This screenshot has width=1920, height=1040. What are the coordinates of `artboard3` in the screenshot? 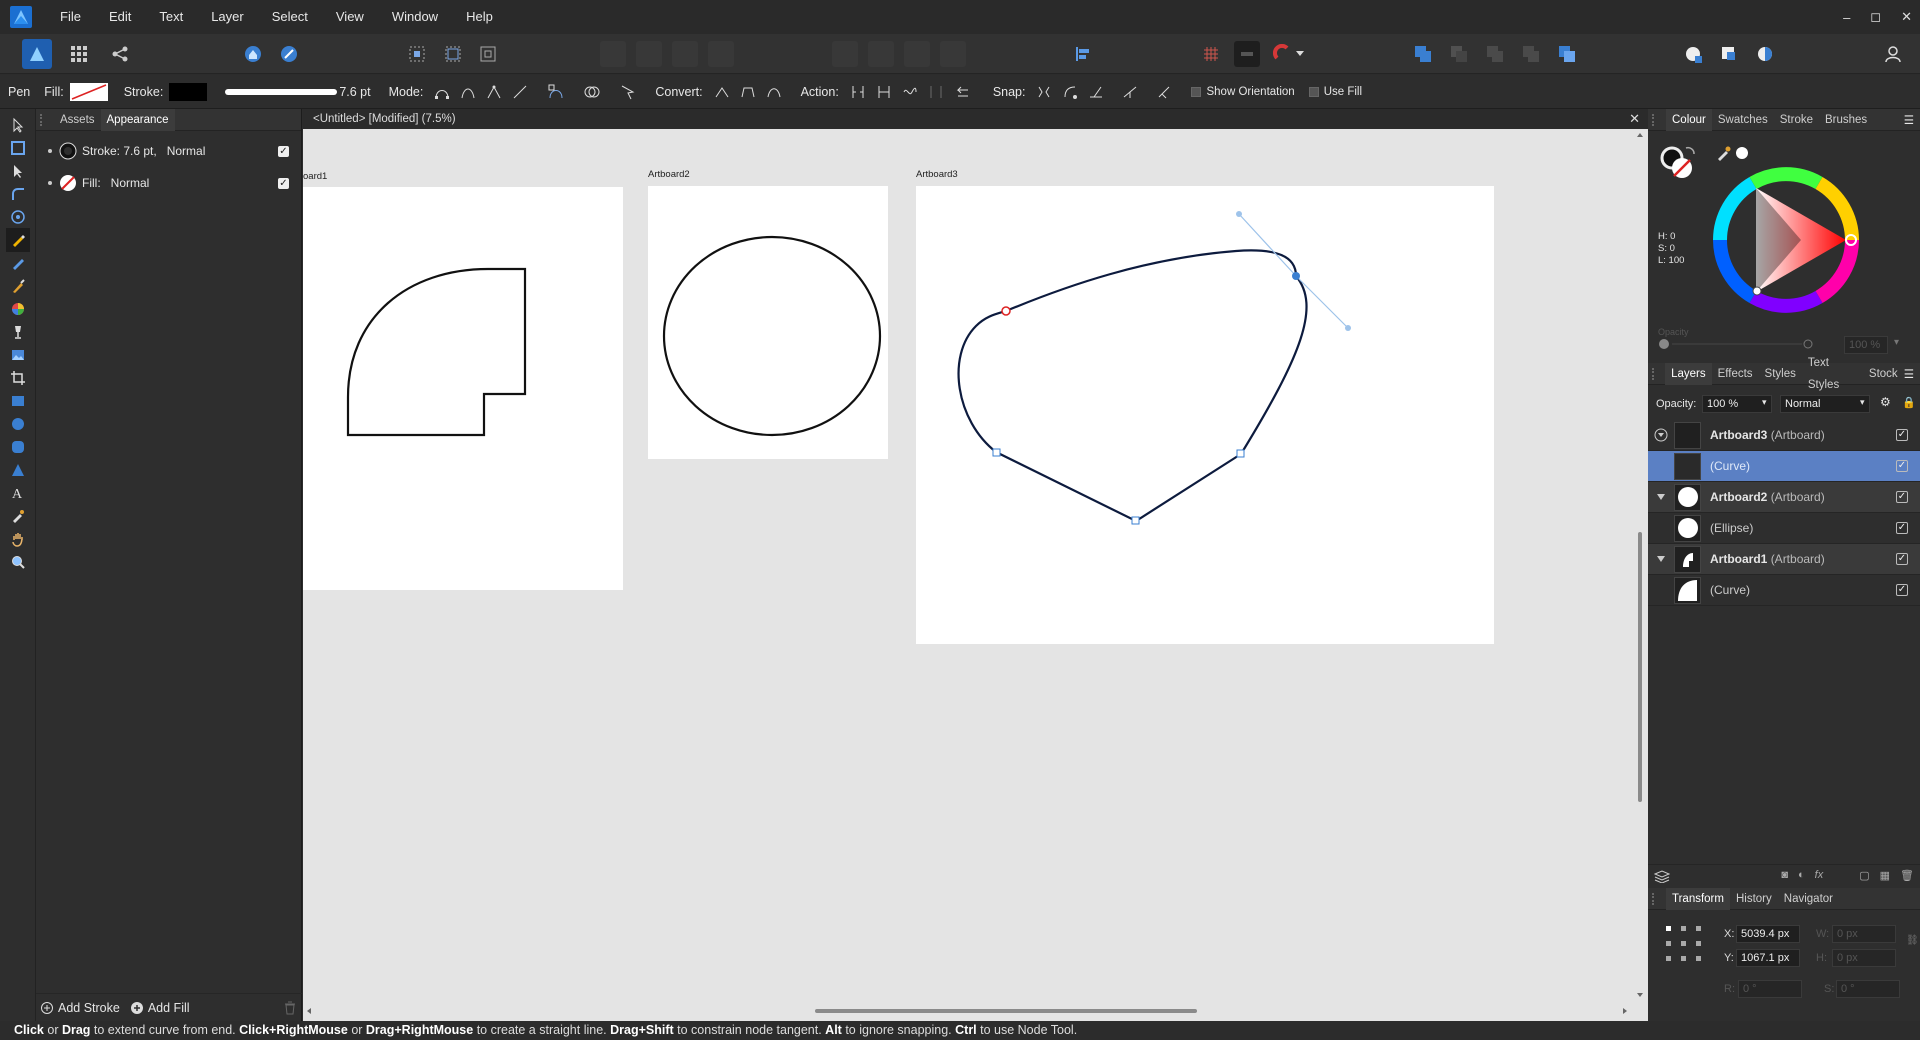 It's located at (1205, 415).